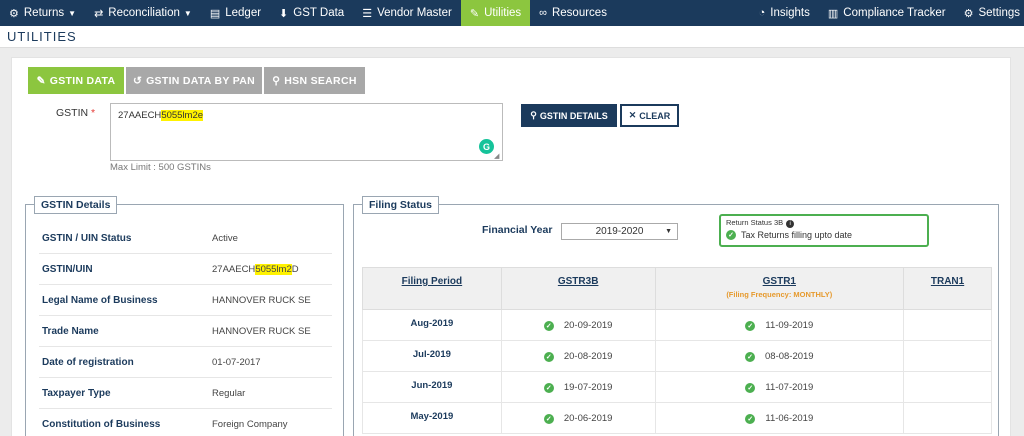 The image size is (1024, 436). I want to click on grammarly-icon: G, so click(486, 146).